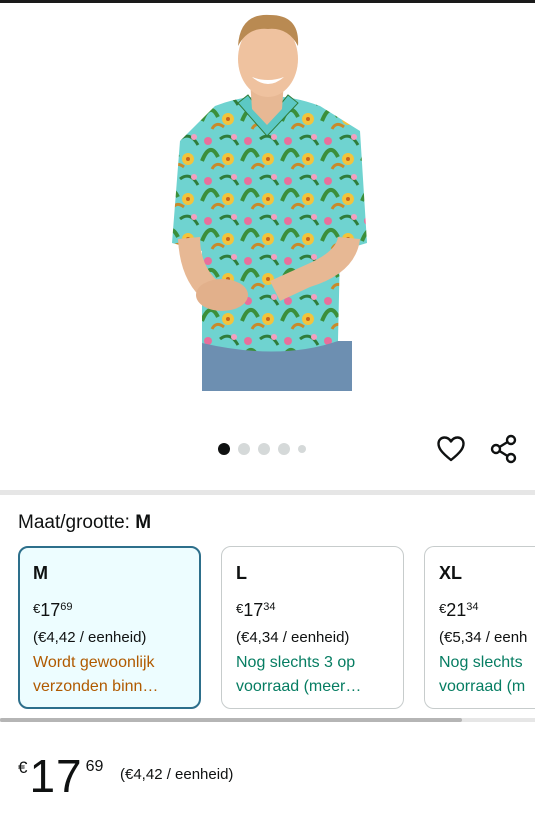 The width and height of the screenshot is (535, 819). Describe the element at coordinates (241, 573) in the screenshot. I see `variant-size: L` at that location.